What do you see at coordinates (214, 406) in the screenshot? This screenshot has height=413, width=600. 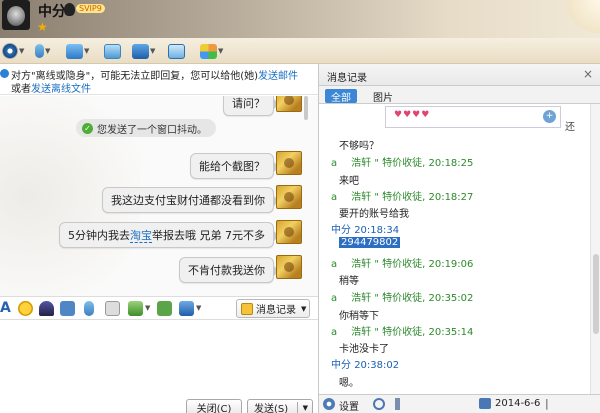 I see `close-button: 关闭(C)` at bounding box center [214, 406].